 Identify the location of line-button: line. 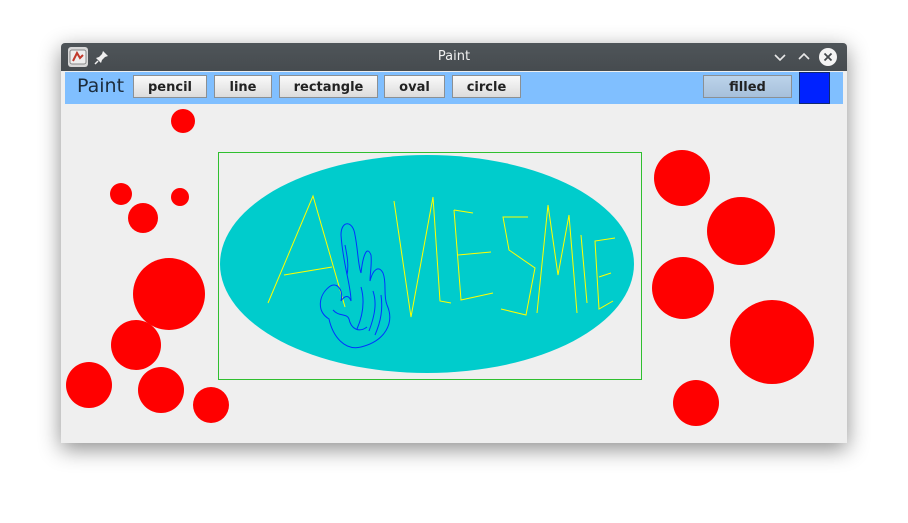
(243, 86).